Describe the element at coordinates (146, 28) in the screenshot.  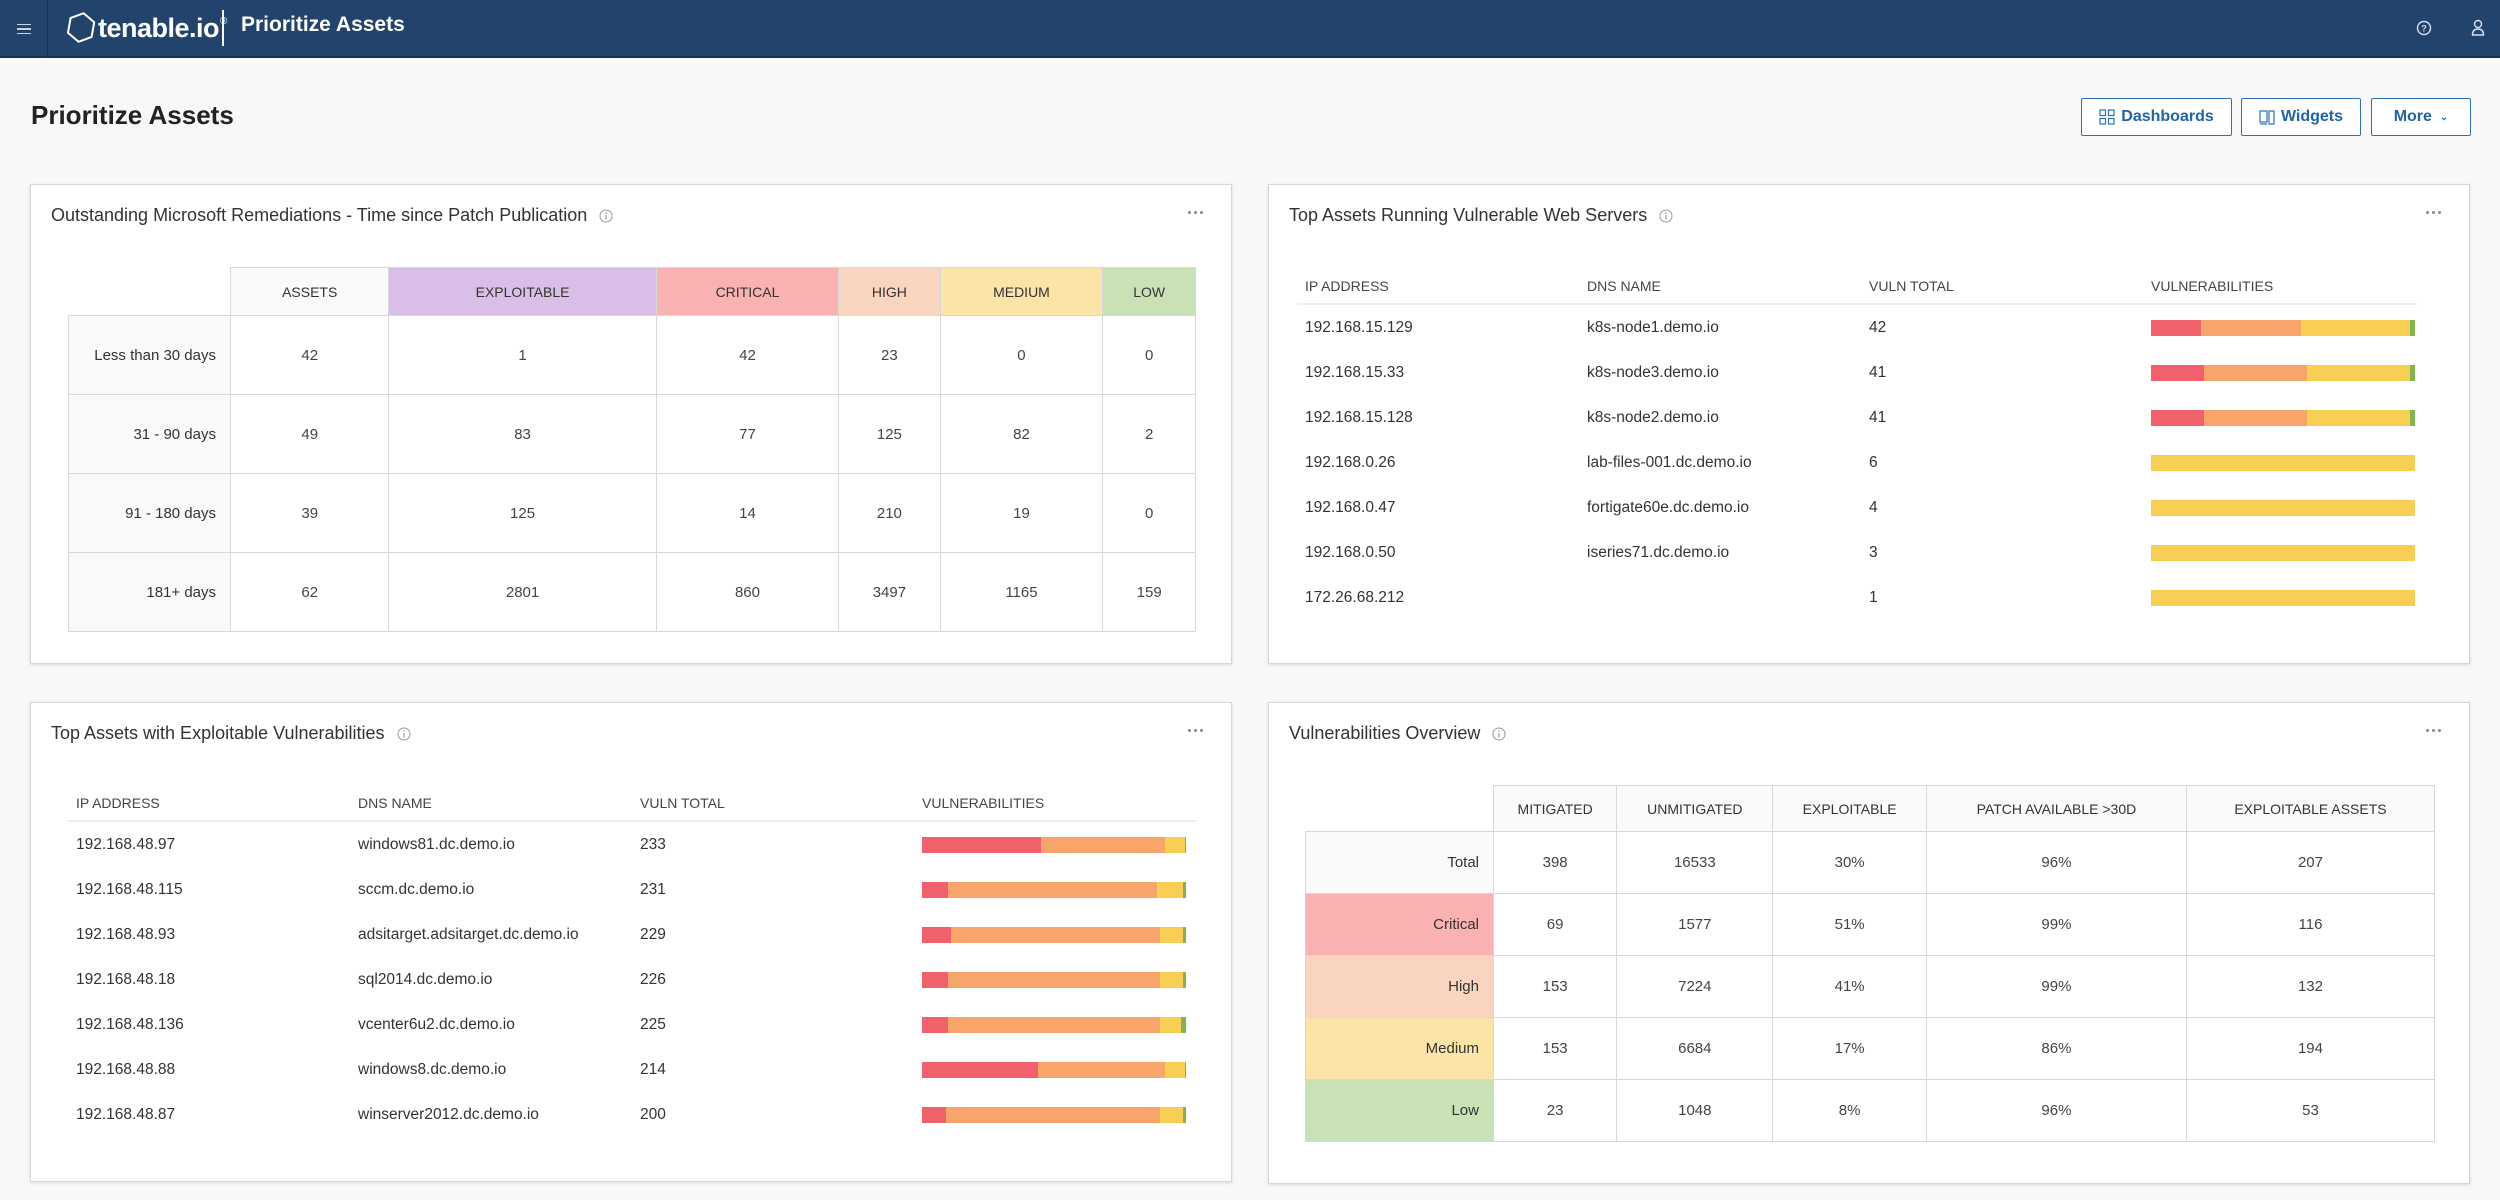
I see `tenable-logo: tenable.io®` at that location.